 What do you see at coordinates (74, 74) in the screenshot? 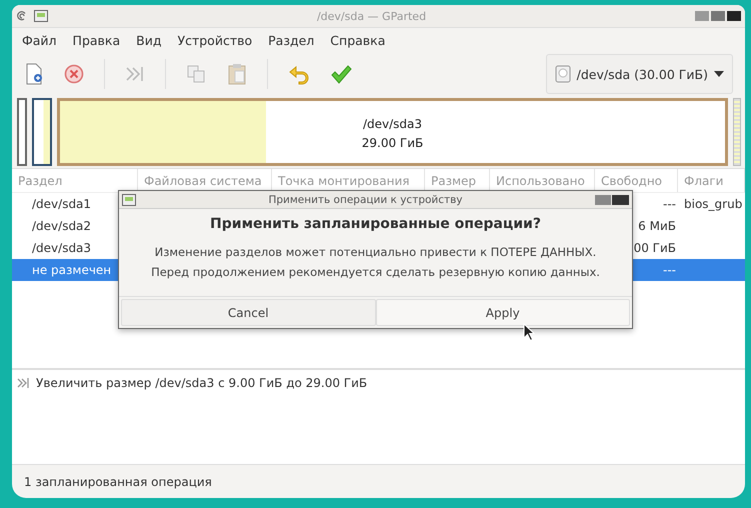
I see `delete-icon` at bounding box center [74, 74].